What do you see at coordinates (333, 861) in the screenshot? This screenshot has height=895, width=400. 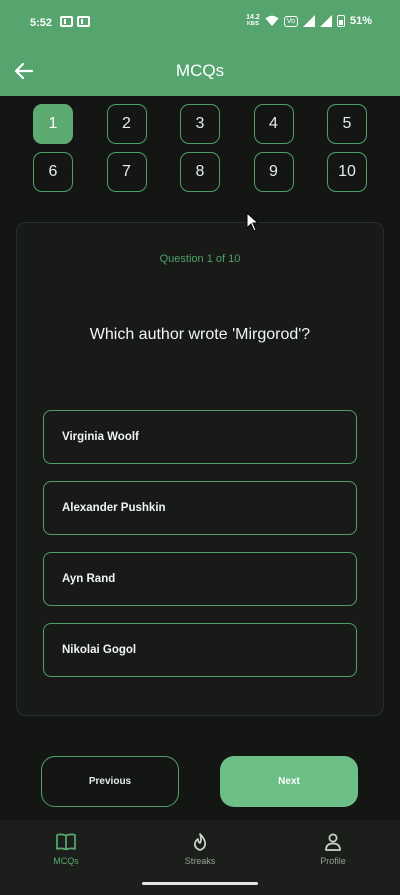 I see `nav-label-profile: Profile` at bounding box center [333, 861].